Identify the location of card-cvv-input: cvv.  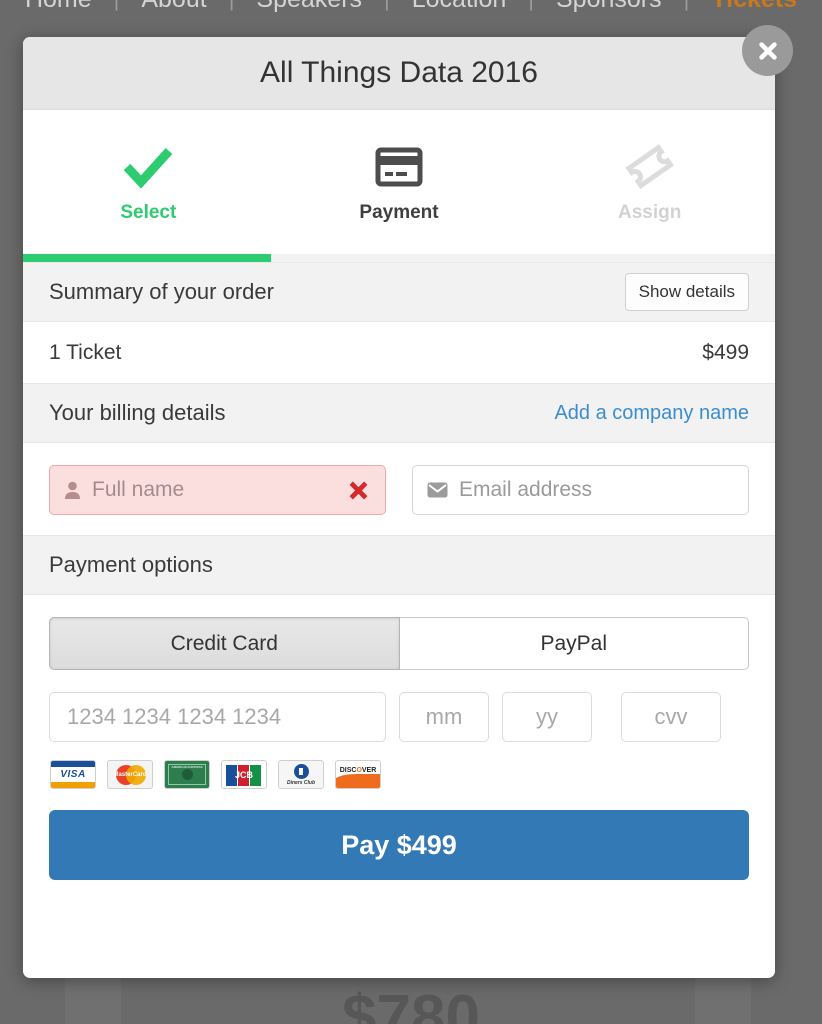
(671, 717).